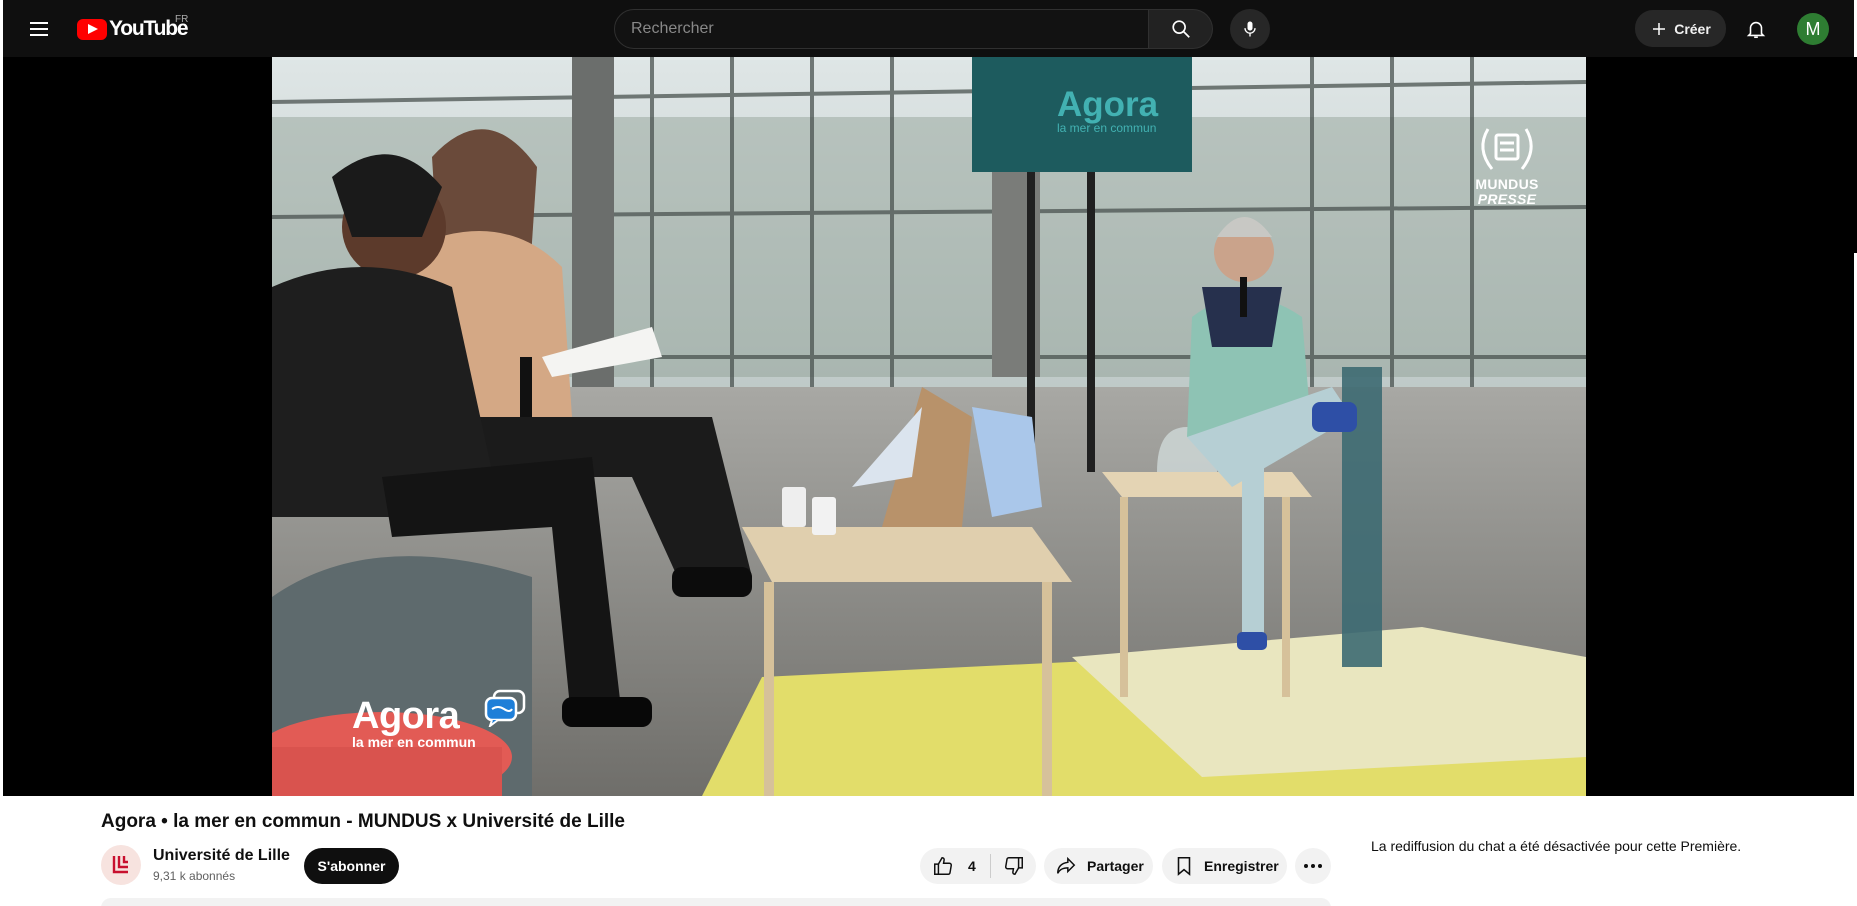 This screenshot has height=906, width=1857. I want to click on dislike-button, so click(1013, 866).